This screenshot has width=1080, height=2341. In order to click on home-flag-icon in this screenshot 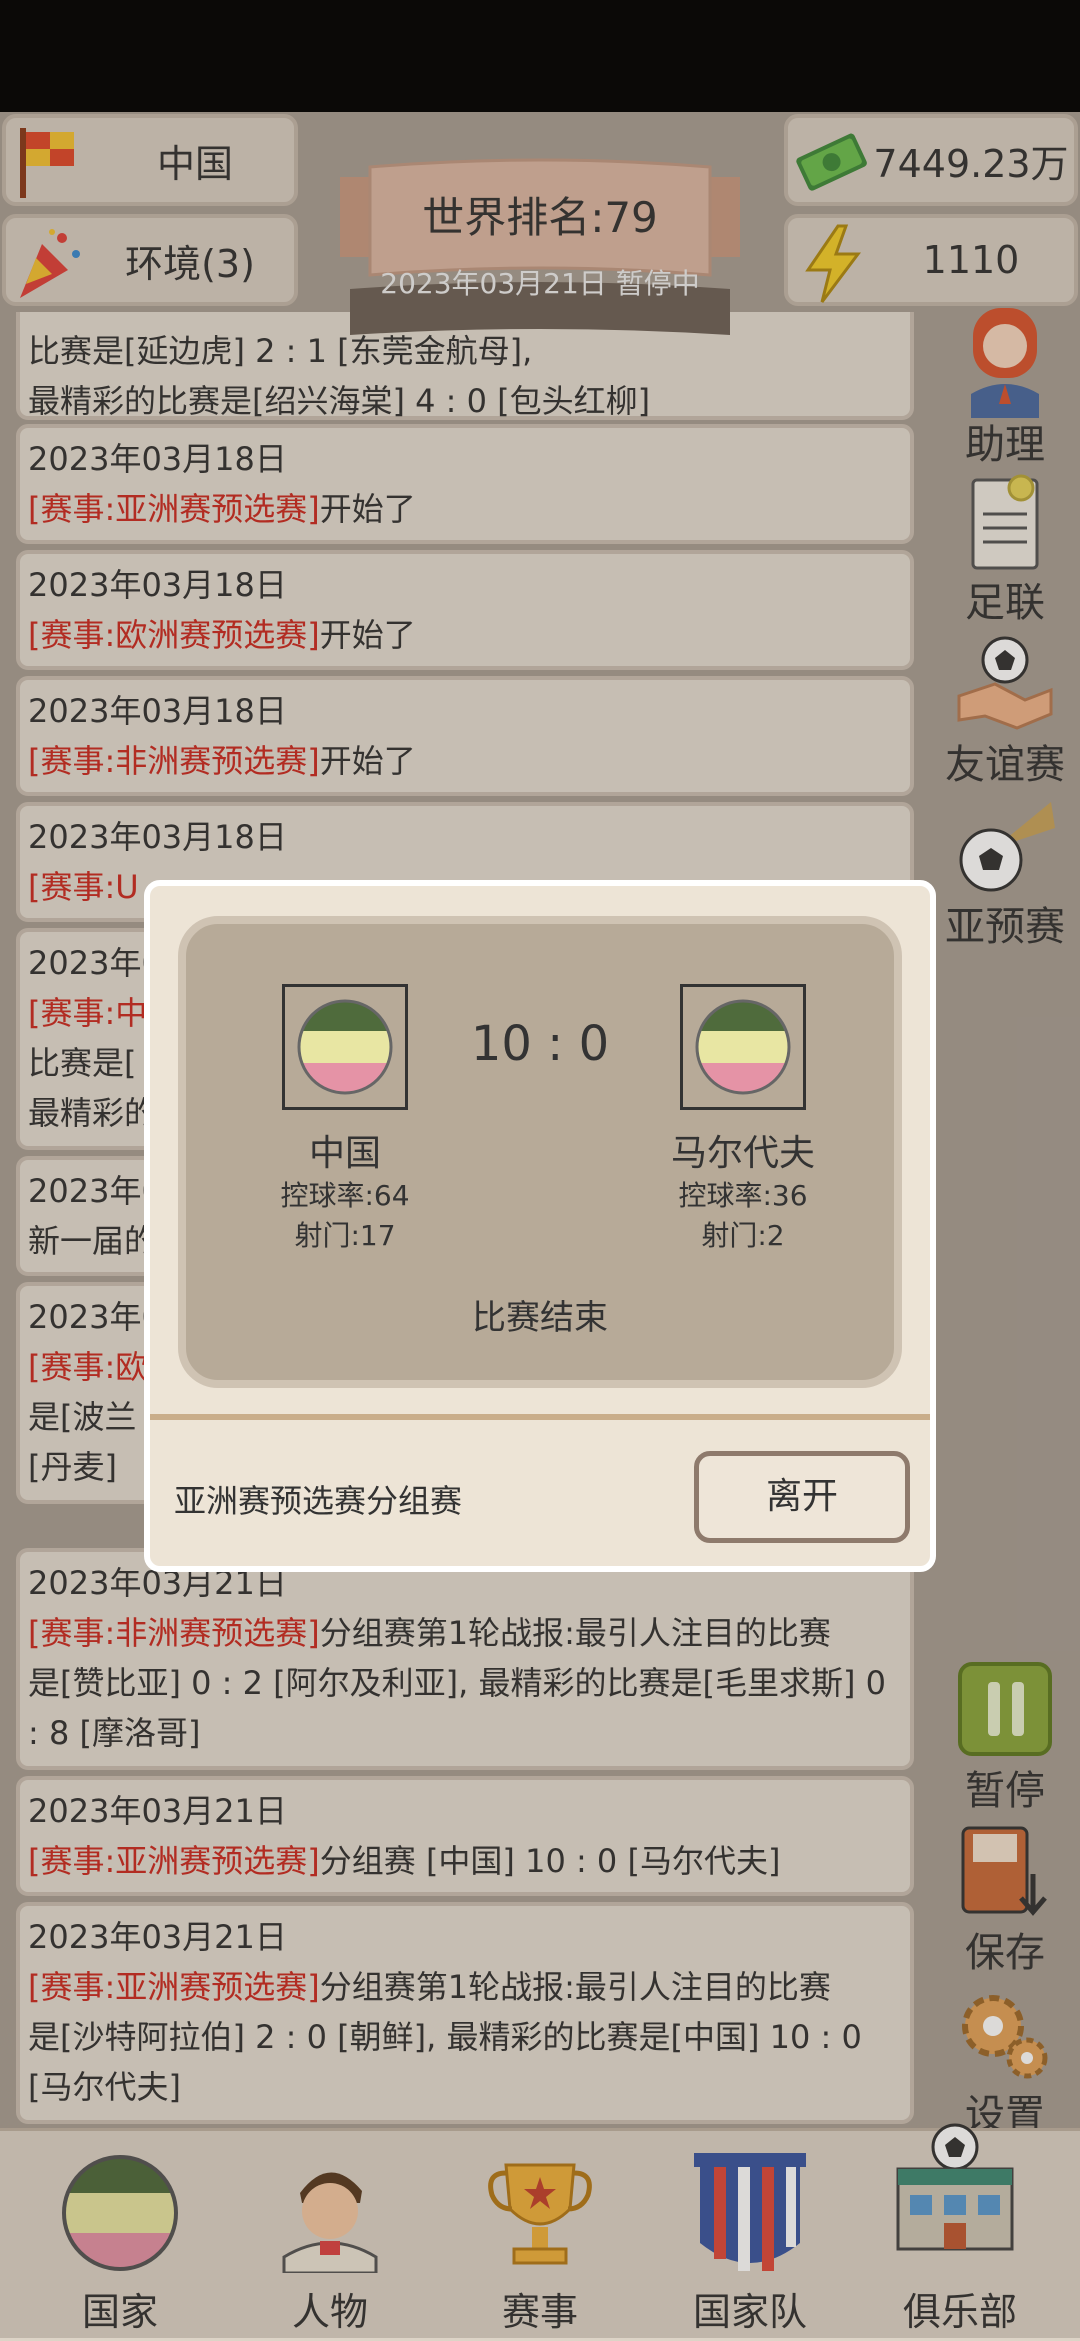, I will do `click(345, 1047)`.